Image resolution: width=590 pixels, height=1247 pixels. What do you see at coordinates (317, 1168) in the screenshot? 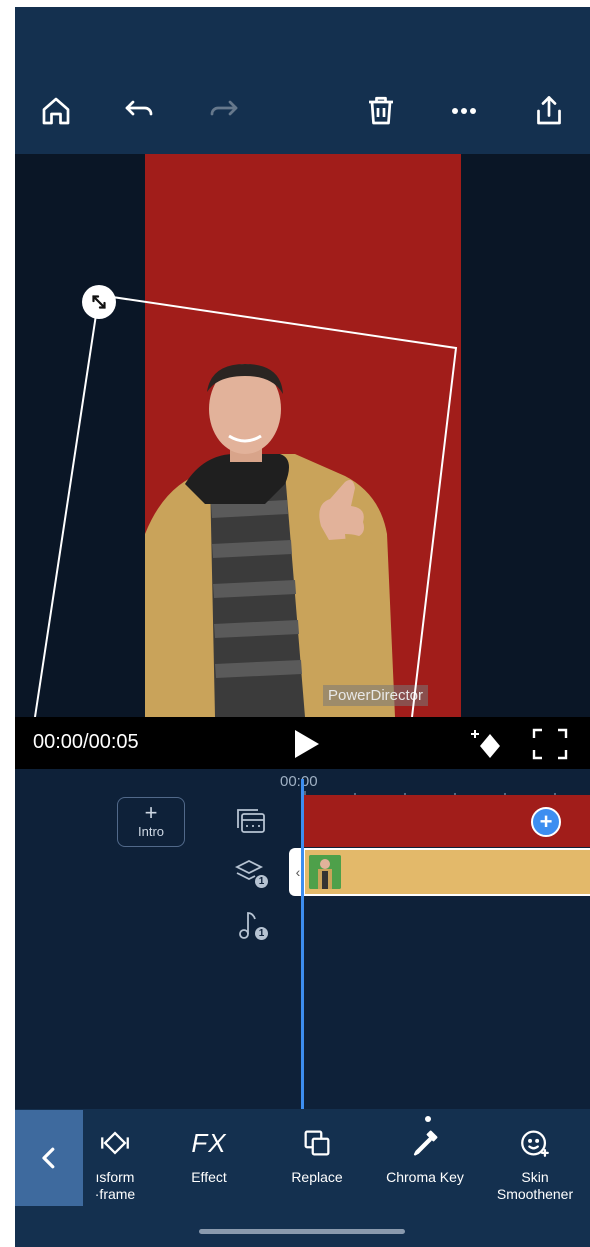
I see `tool-replace: Replace` at bounding box center [317, 1168].